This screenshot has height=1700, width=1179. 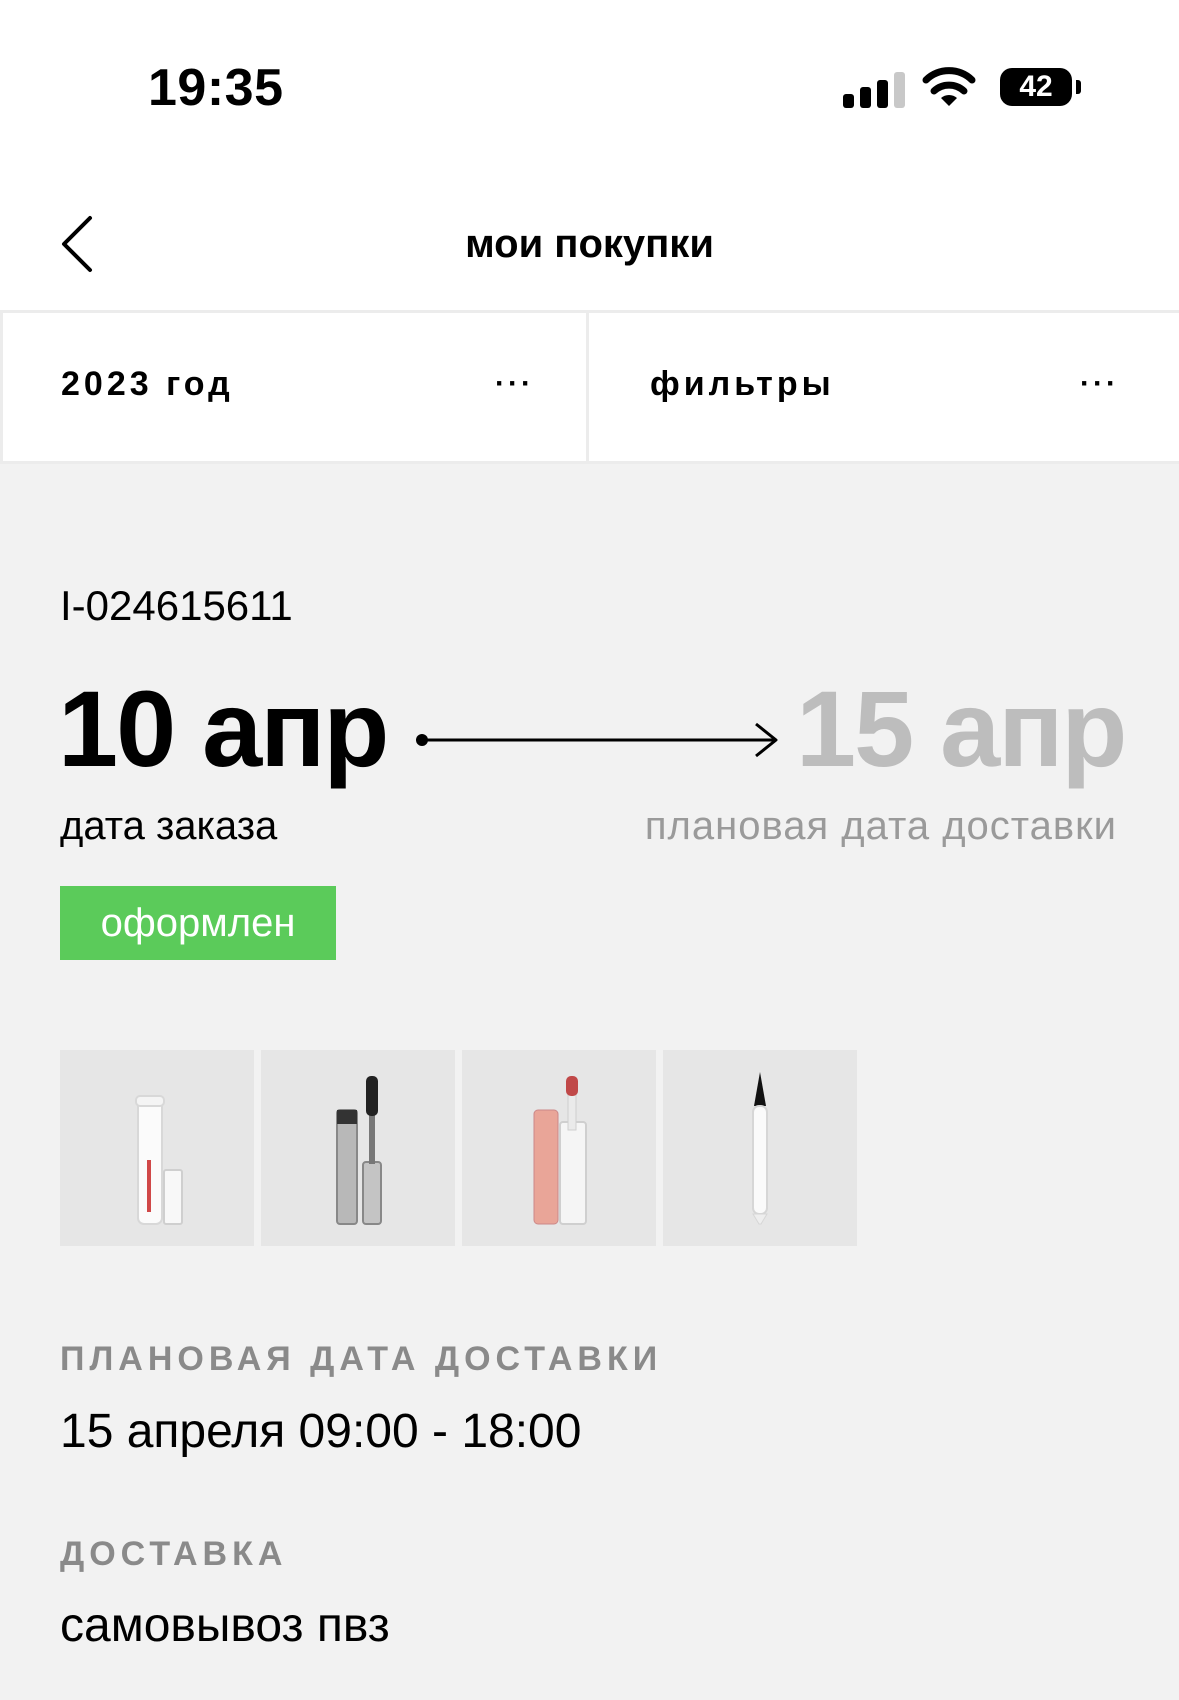 I want to click on product-thumb-eyeliner, so click(x=760, y=1148).